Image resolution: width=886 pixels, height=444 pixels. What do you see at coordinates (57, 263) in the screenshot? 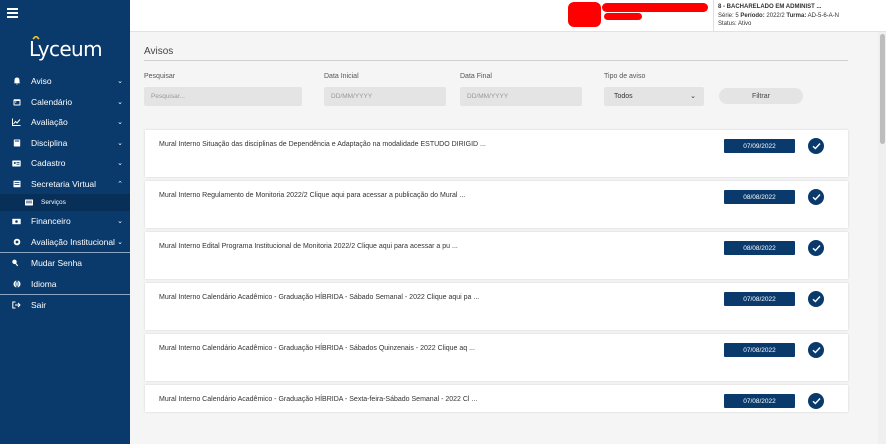
I see `sidebar-item-label: Mudar Senha` at bounding box center [57, 263].